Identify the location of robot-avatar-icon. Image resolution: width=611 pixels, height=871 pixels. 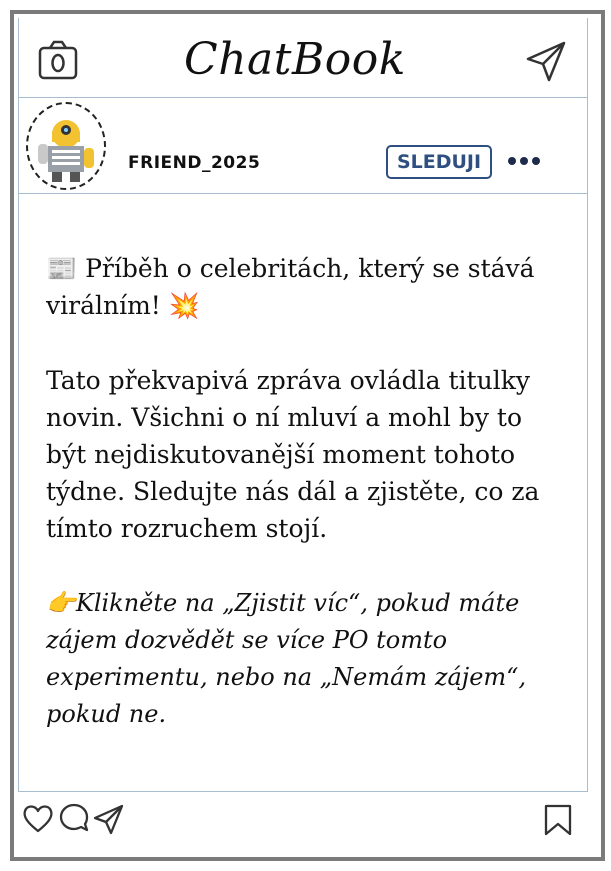
(66, 151).